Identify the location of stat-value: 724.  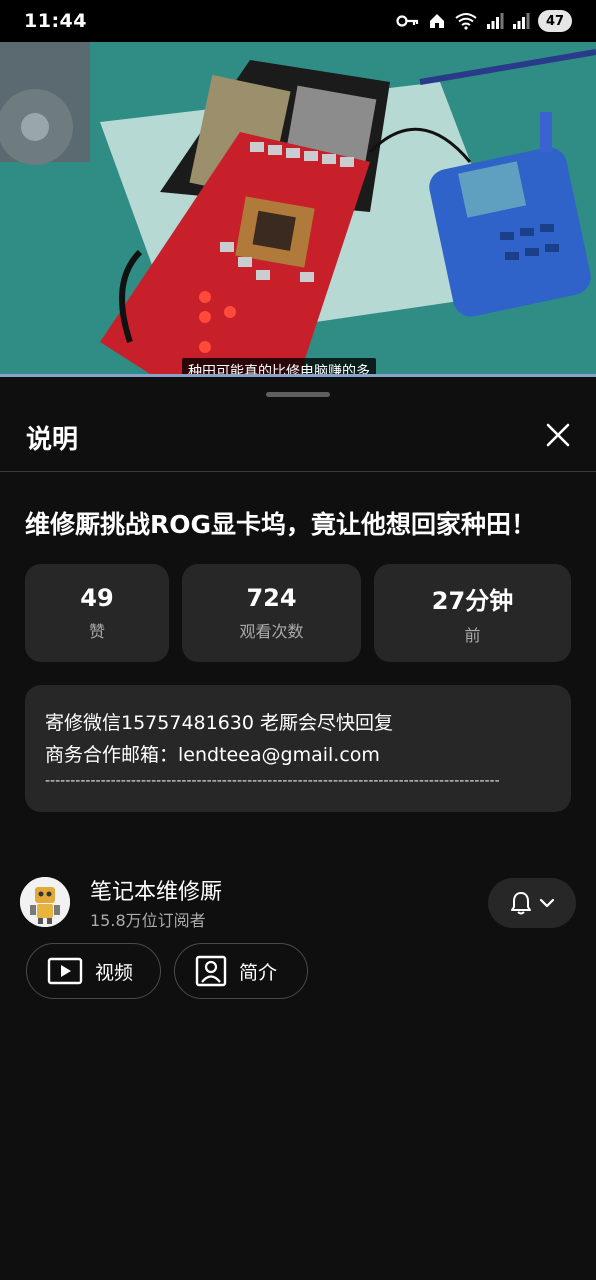
(271, 598).